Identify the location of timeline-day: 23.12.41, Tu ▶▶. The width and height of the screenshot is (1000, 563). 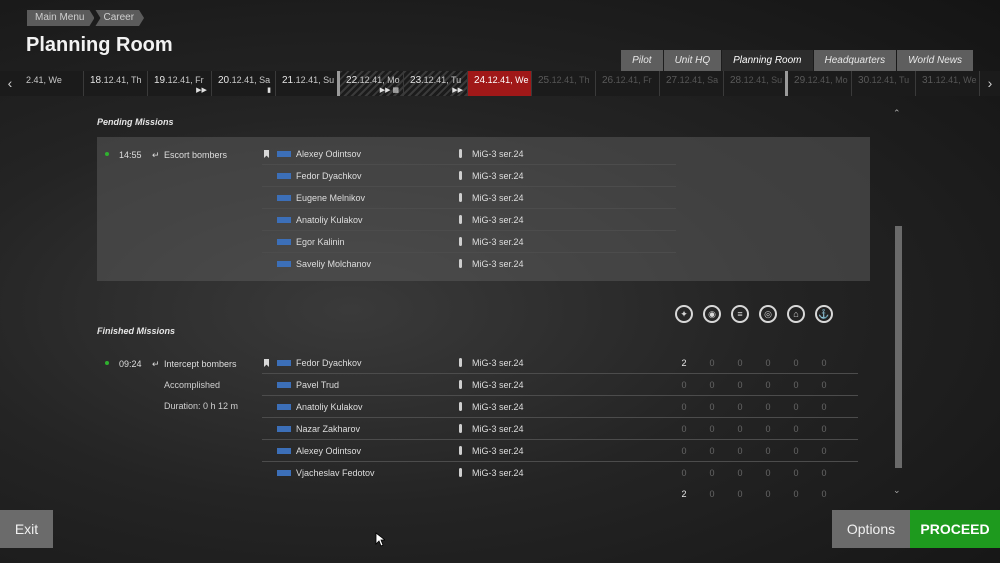
(436, 83).